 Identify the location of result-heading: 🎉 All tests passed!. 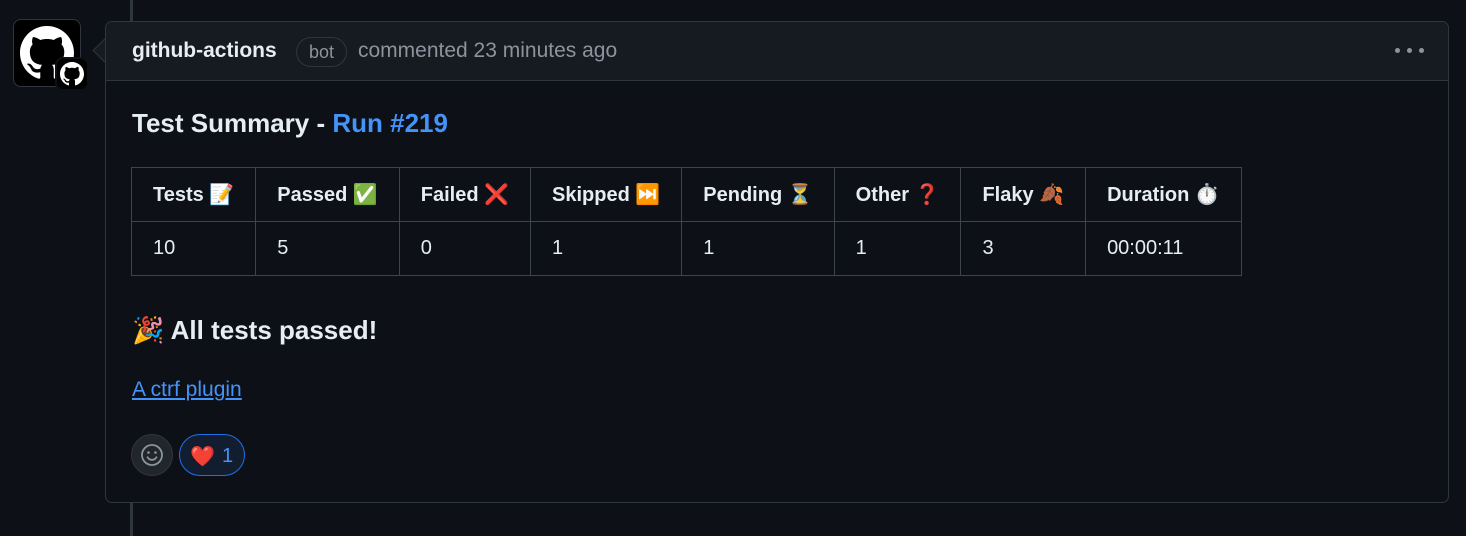
(255, 330).